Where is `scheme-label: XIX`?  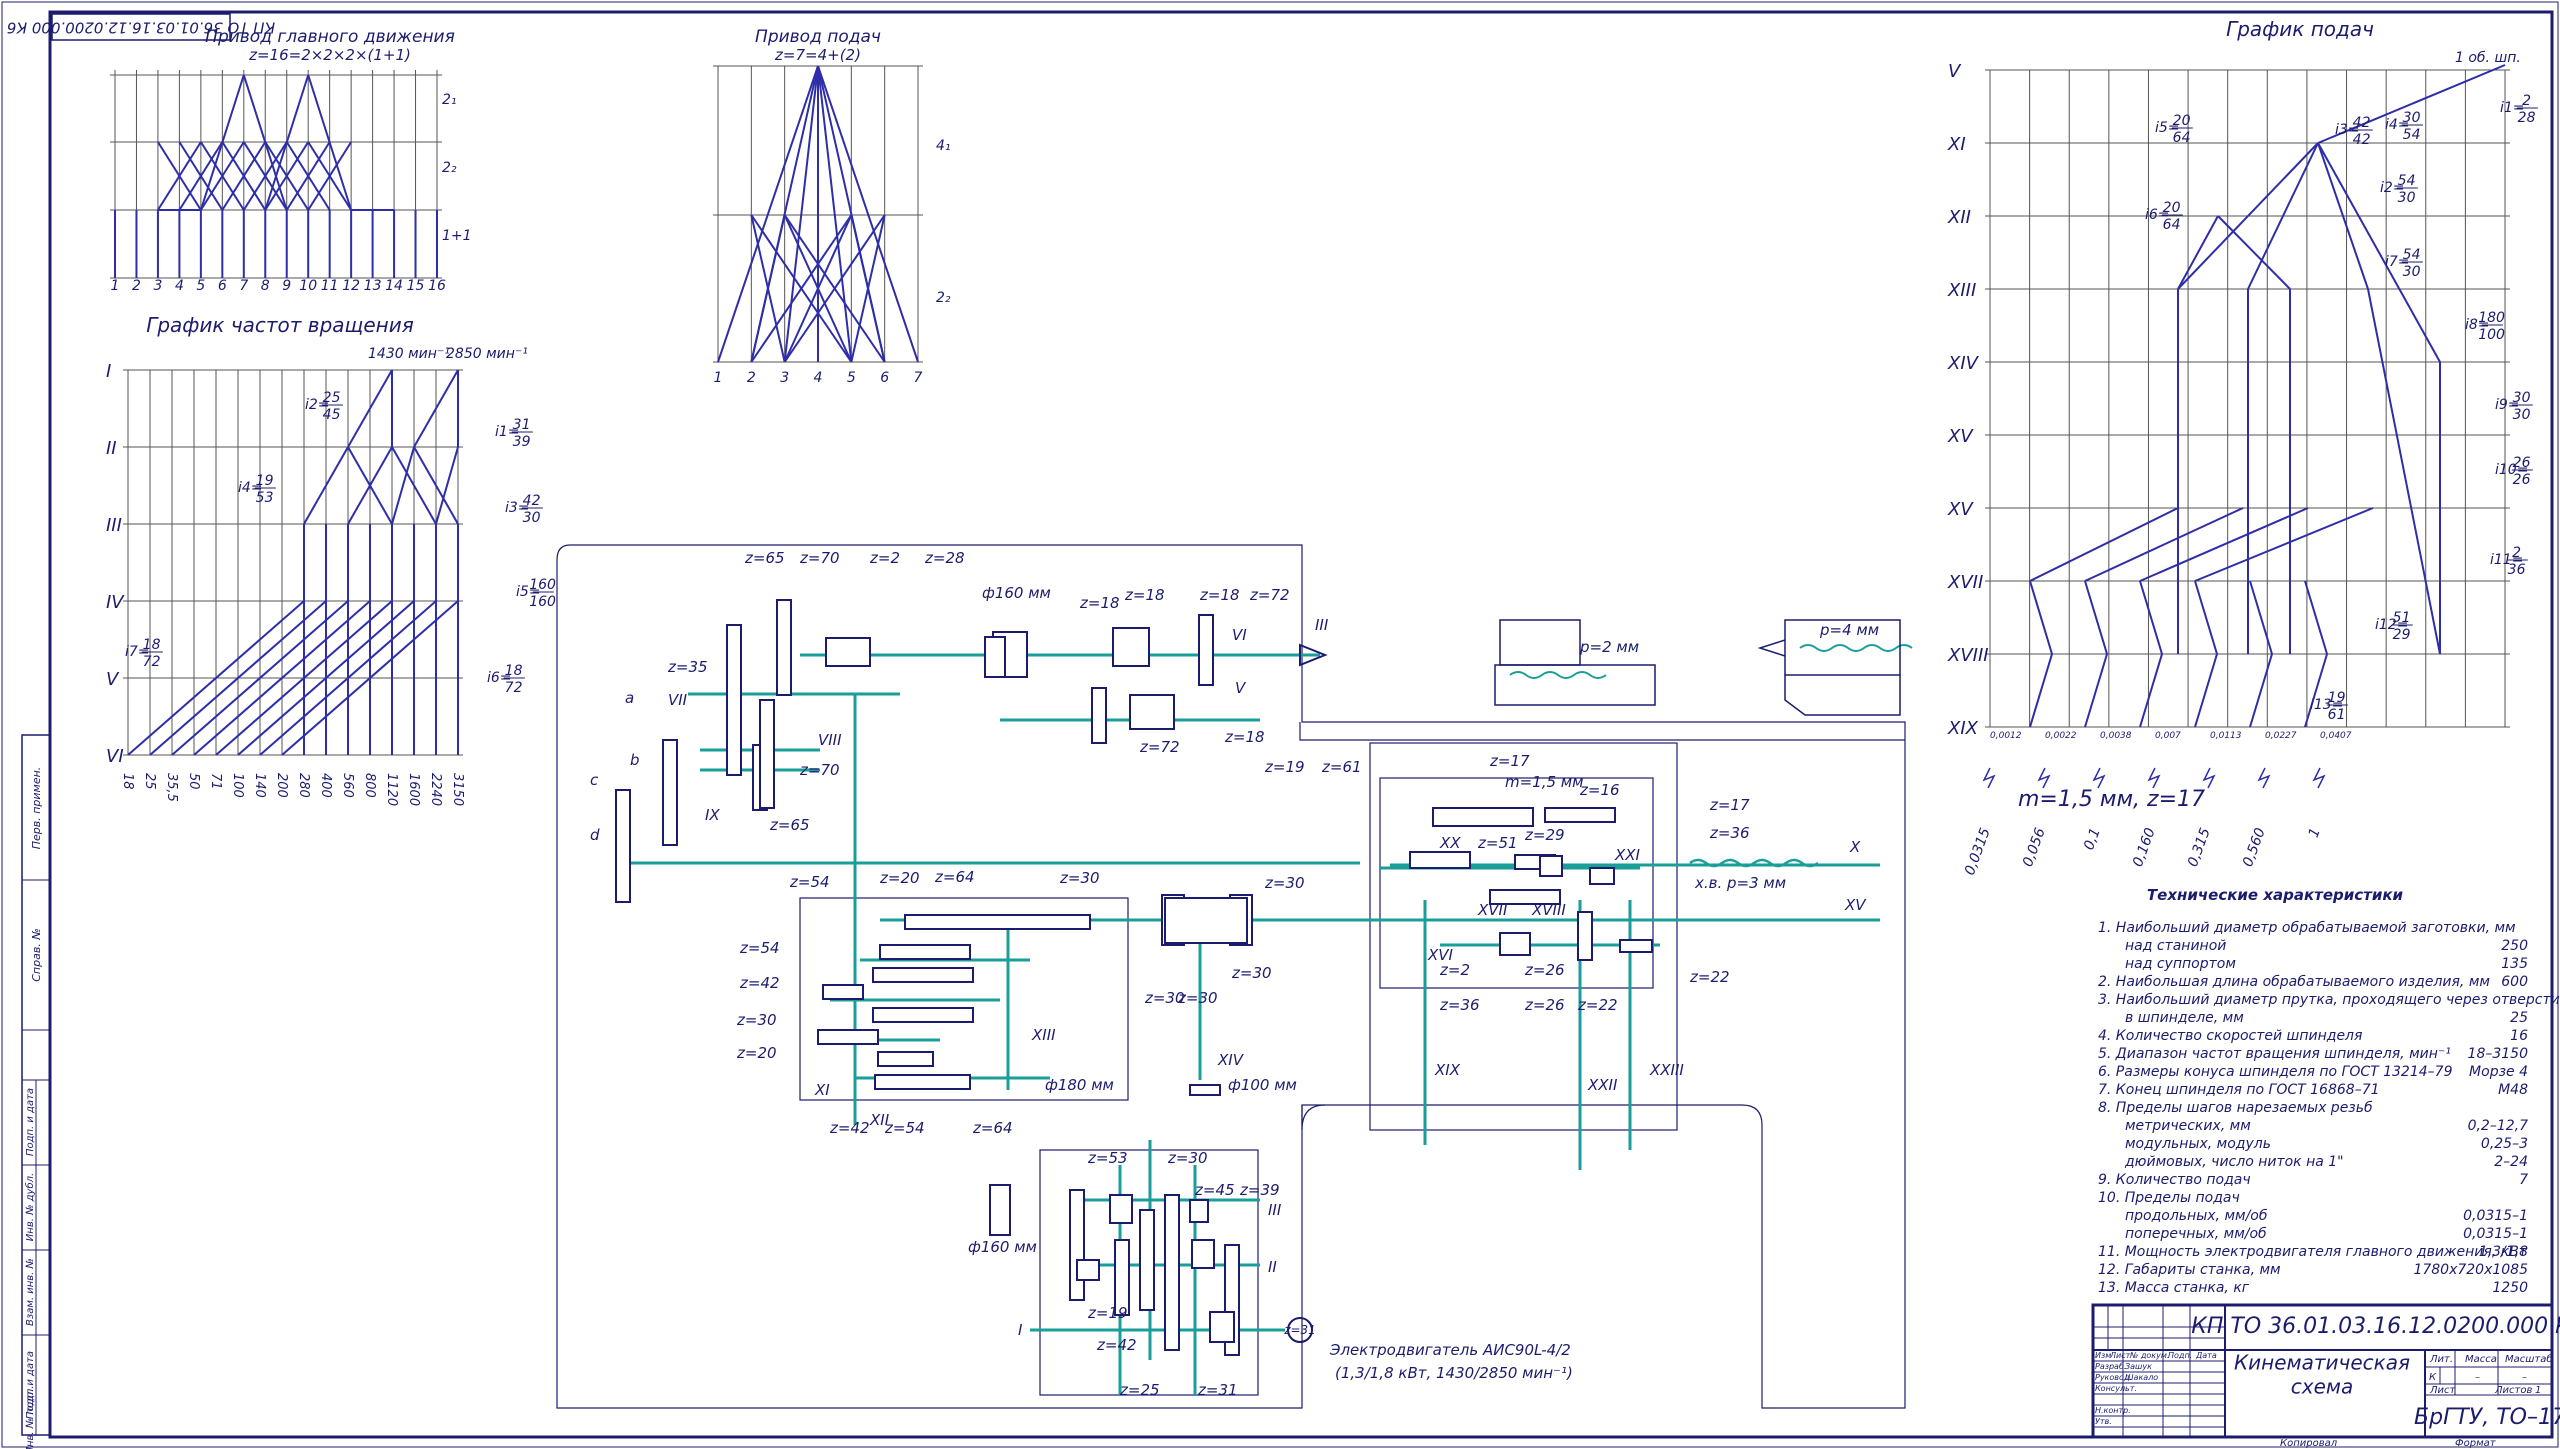 scheme-label: XIX is located at coordinates (1447, 1070).